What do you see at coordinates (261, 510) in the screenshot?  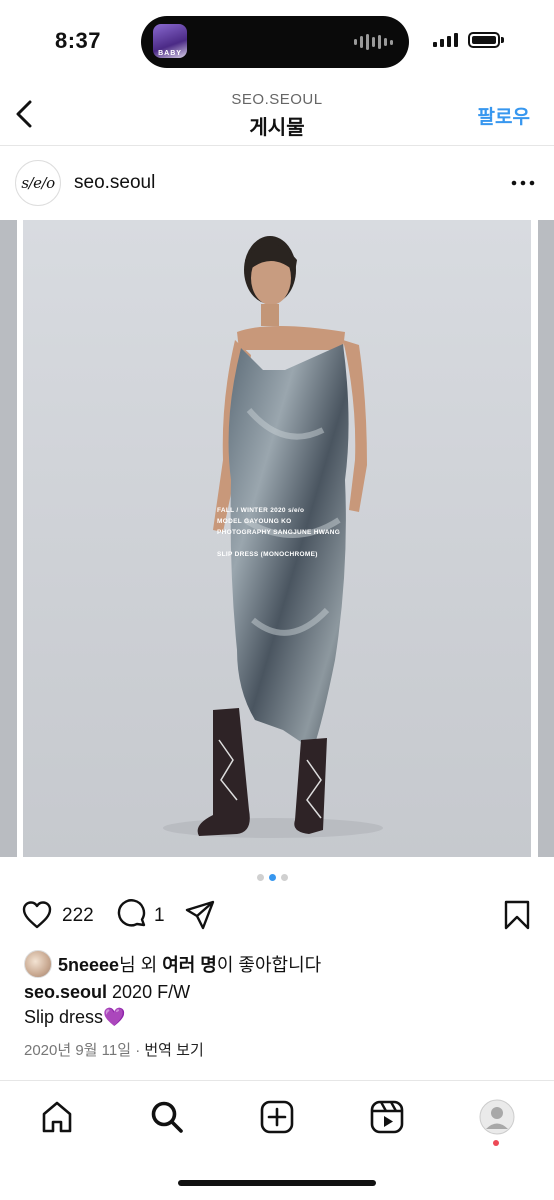 I see `caption-line-1: FALL / WINTER 2020 s/e/o` at bounding box center [261, 510].